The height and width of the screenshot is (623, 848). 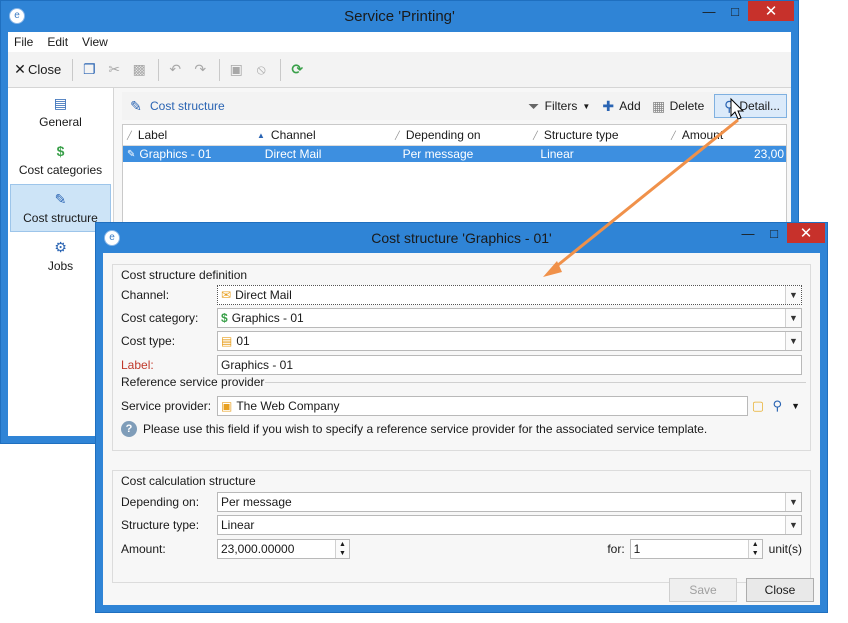 What do you see at coordinates (152, 135) in the screenshot?
I see `column-label: Label` at bounding box center [152, 135].